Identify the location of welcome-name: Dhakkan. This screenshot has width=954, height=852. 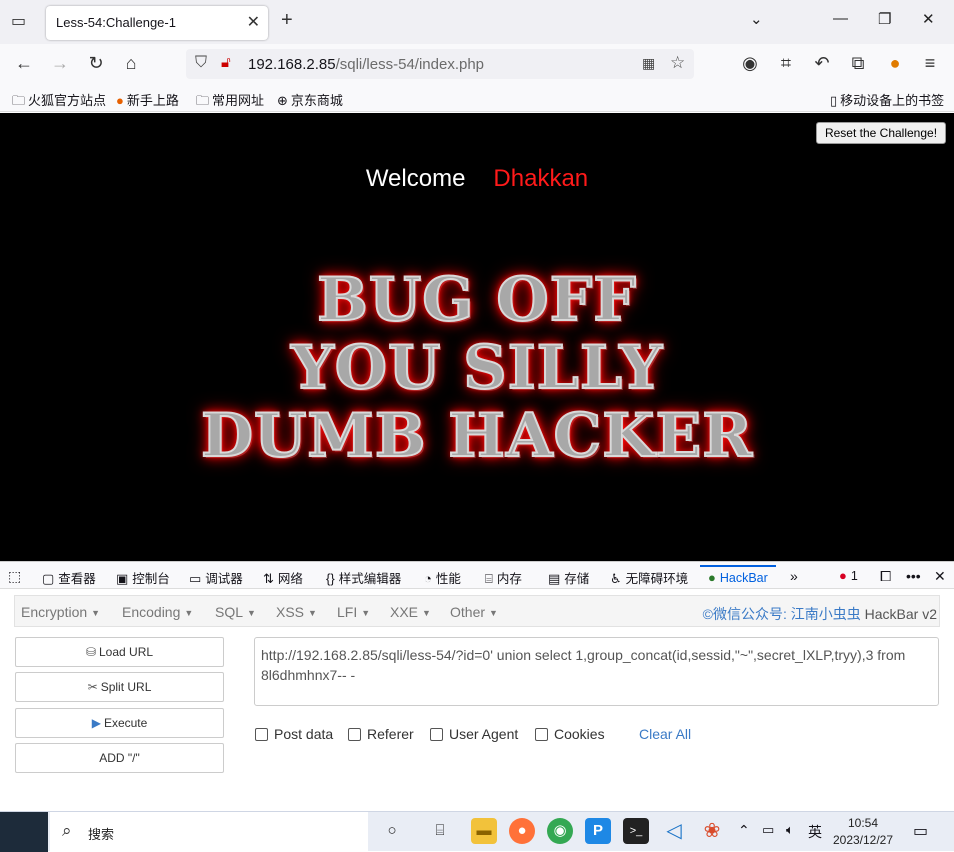
(541, 178).